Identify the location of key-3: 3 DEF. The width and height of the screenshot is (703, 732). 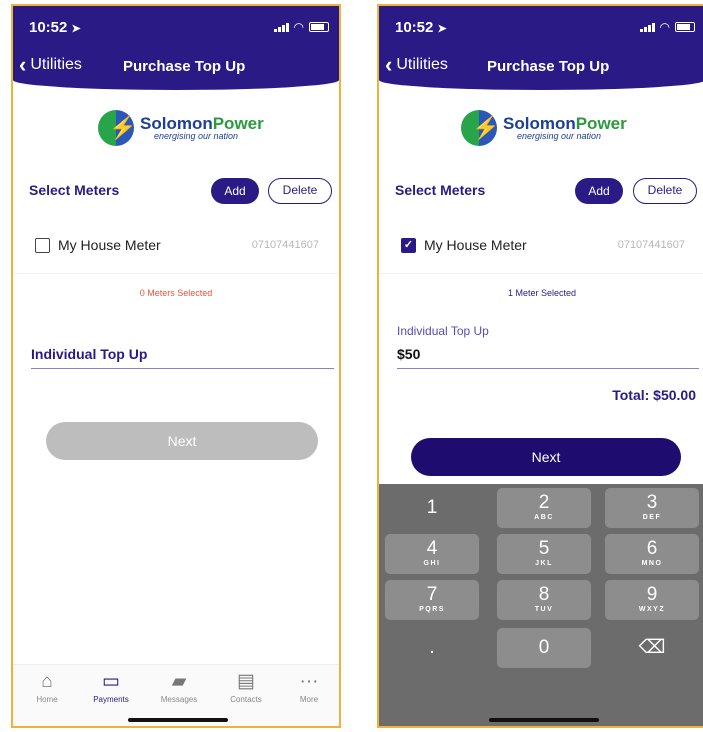
(652, 508).